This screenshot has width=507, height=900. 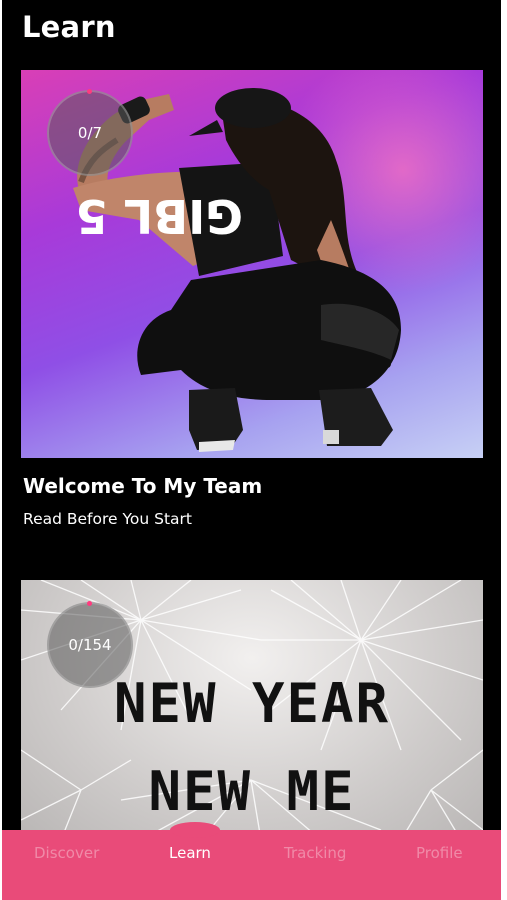 What do you see at coordinates (90, 645) in the screenshot?
I see `progress-text-2: 0/154` at bounding box center [90, 645].